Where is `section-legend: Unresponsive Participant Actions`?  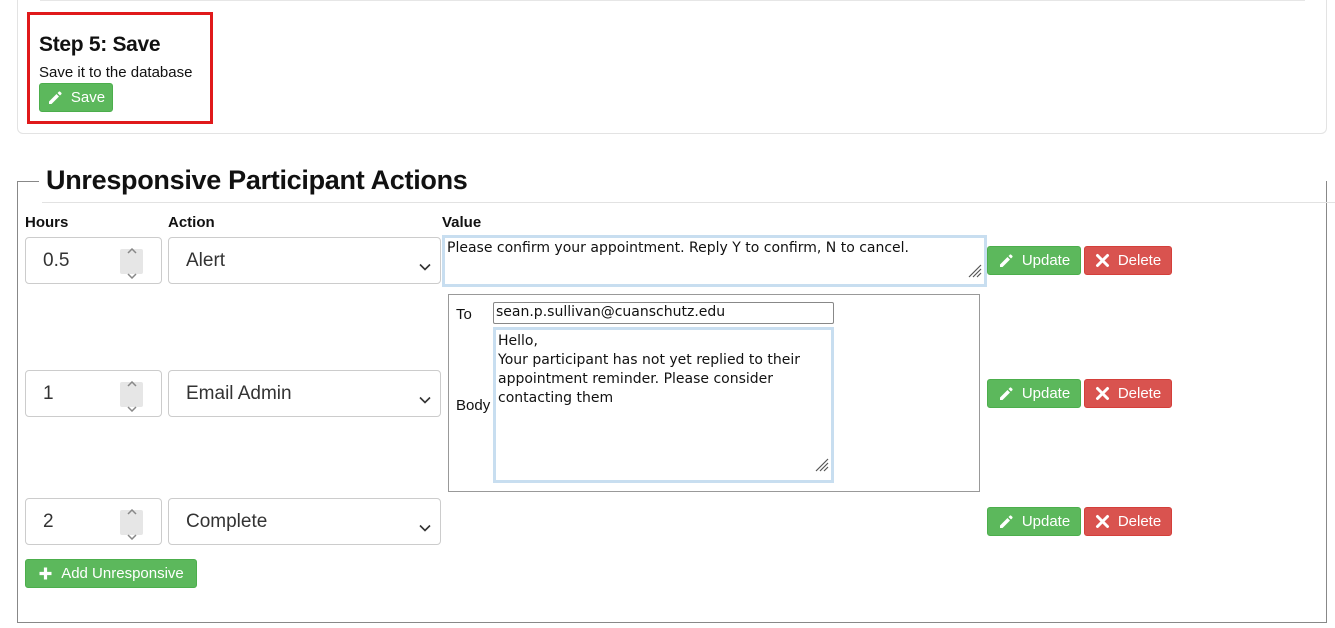 section-legend: Unresponsive Participant Actions is located at coordinates (257, 180).